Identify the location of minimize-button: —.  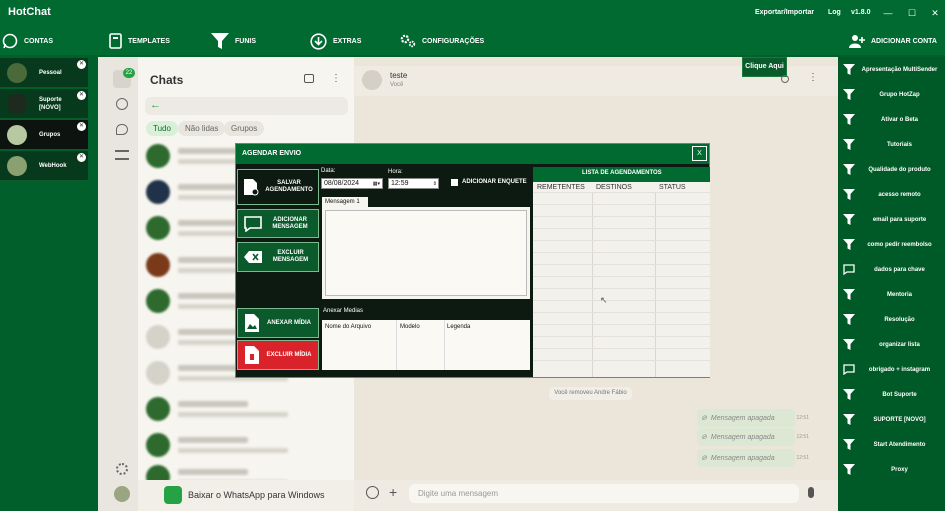
(888, 13).